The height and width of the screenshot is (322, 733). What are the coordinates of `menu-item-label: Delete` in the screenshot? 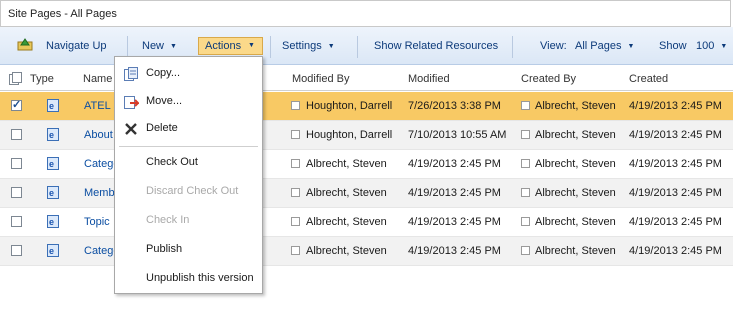 It's located at (162, 128).